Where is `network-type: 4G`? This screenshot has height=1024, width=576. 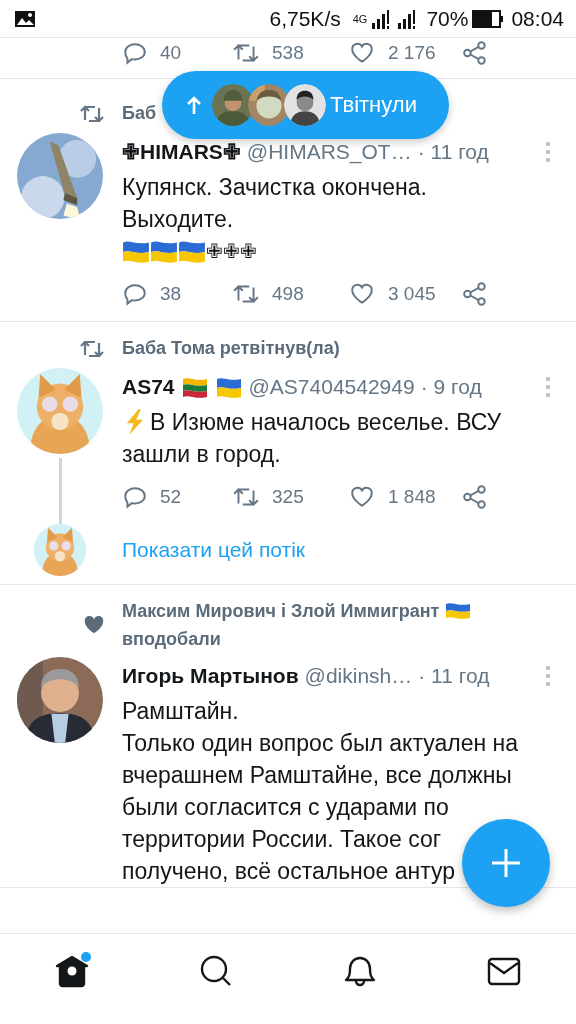
network-type: 4G is located at coordinates (360, 18).